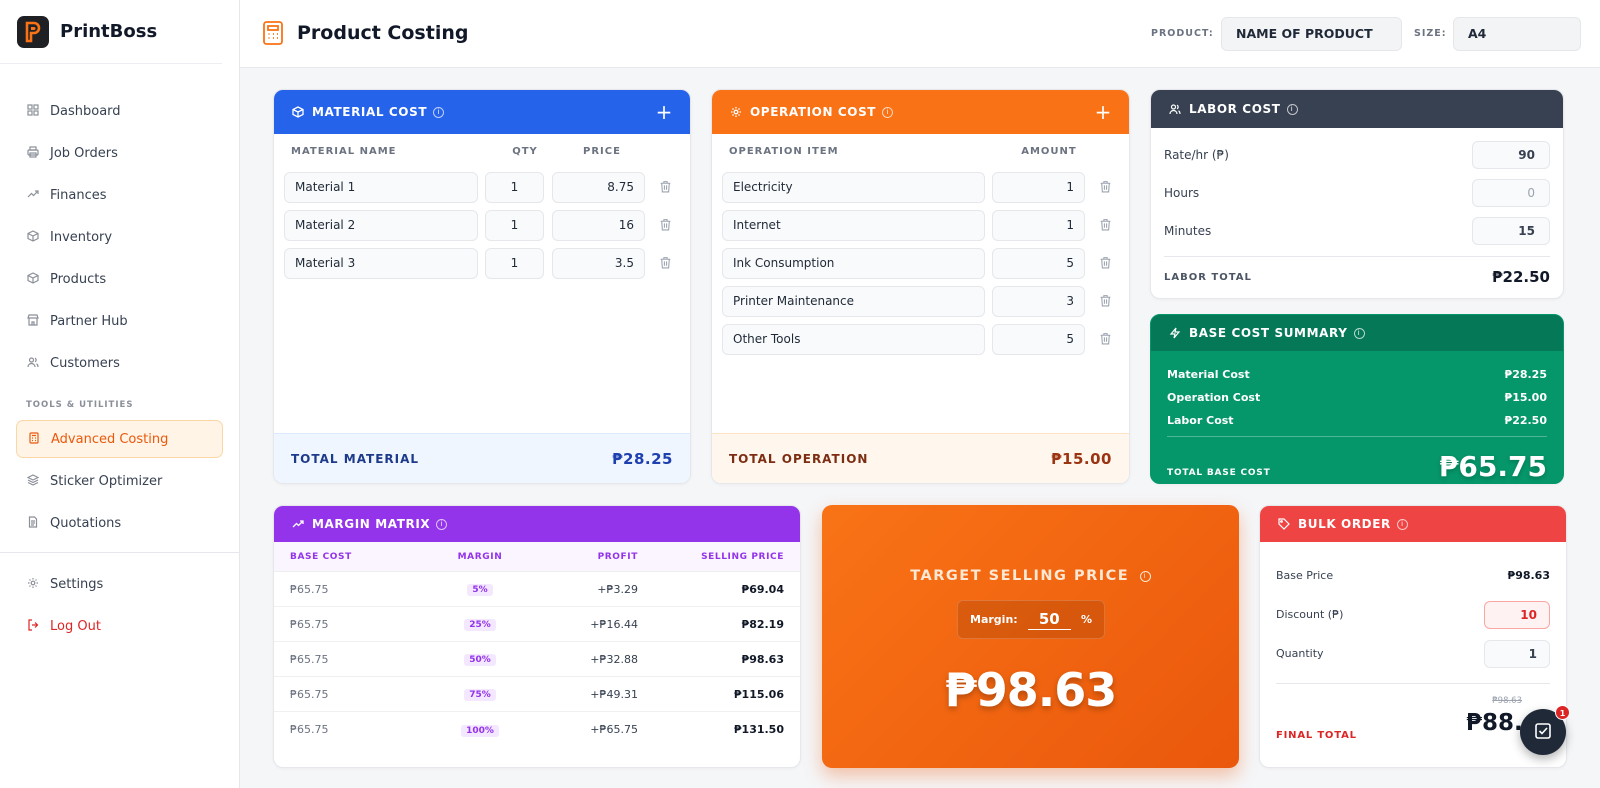 Image resolution: width=1600 pixels, height=788 pixels. What do you see at coordinates (853, 263) in the screenshot?
I see `operation-item-input: Ink Consumption` at bounding box center [853, 263].